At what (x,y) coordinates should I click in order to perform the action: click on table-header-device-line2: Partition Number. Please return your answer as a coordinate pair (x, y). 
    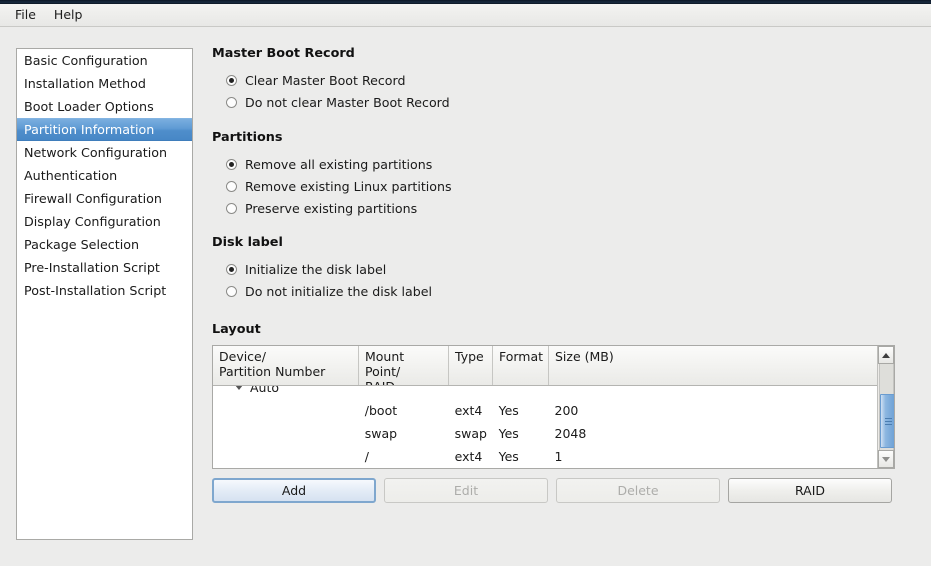
    Looking at the image, I should click on (272, 371).